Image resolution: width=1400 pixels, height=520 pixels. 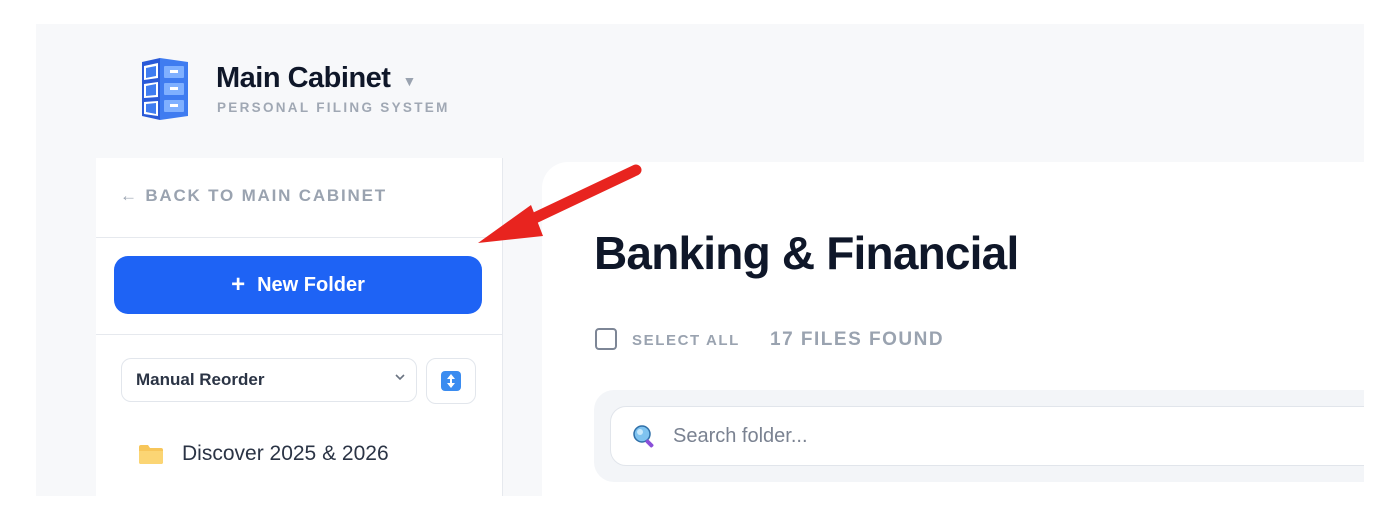 What do you see at coordinates (200, 379) in the screenshot?
I see `sort-order-value: Manual Reorder` at bounding box center [200, 379].